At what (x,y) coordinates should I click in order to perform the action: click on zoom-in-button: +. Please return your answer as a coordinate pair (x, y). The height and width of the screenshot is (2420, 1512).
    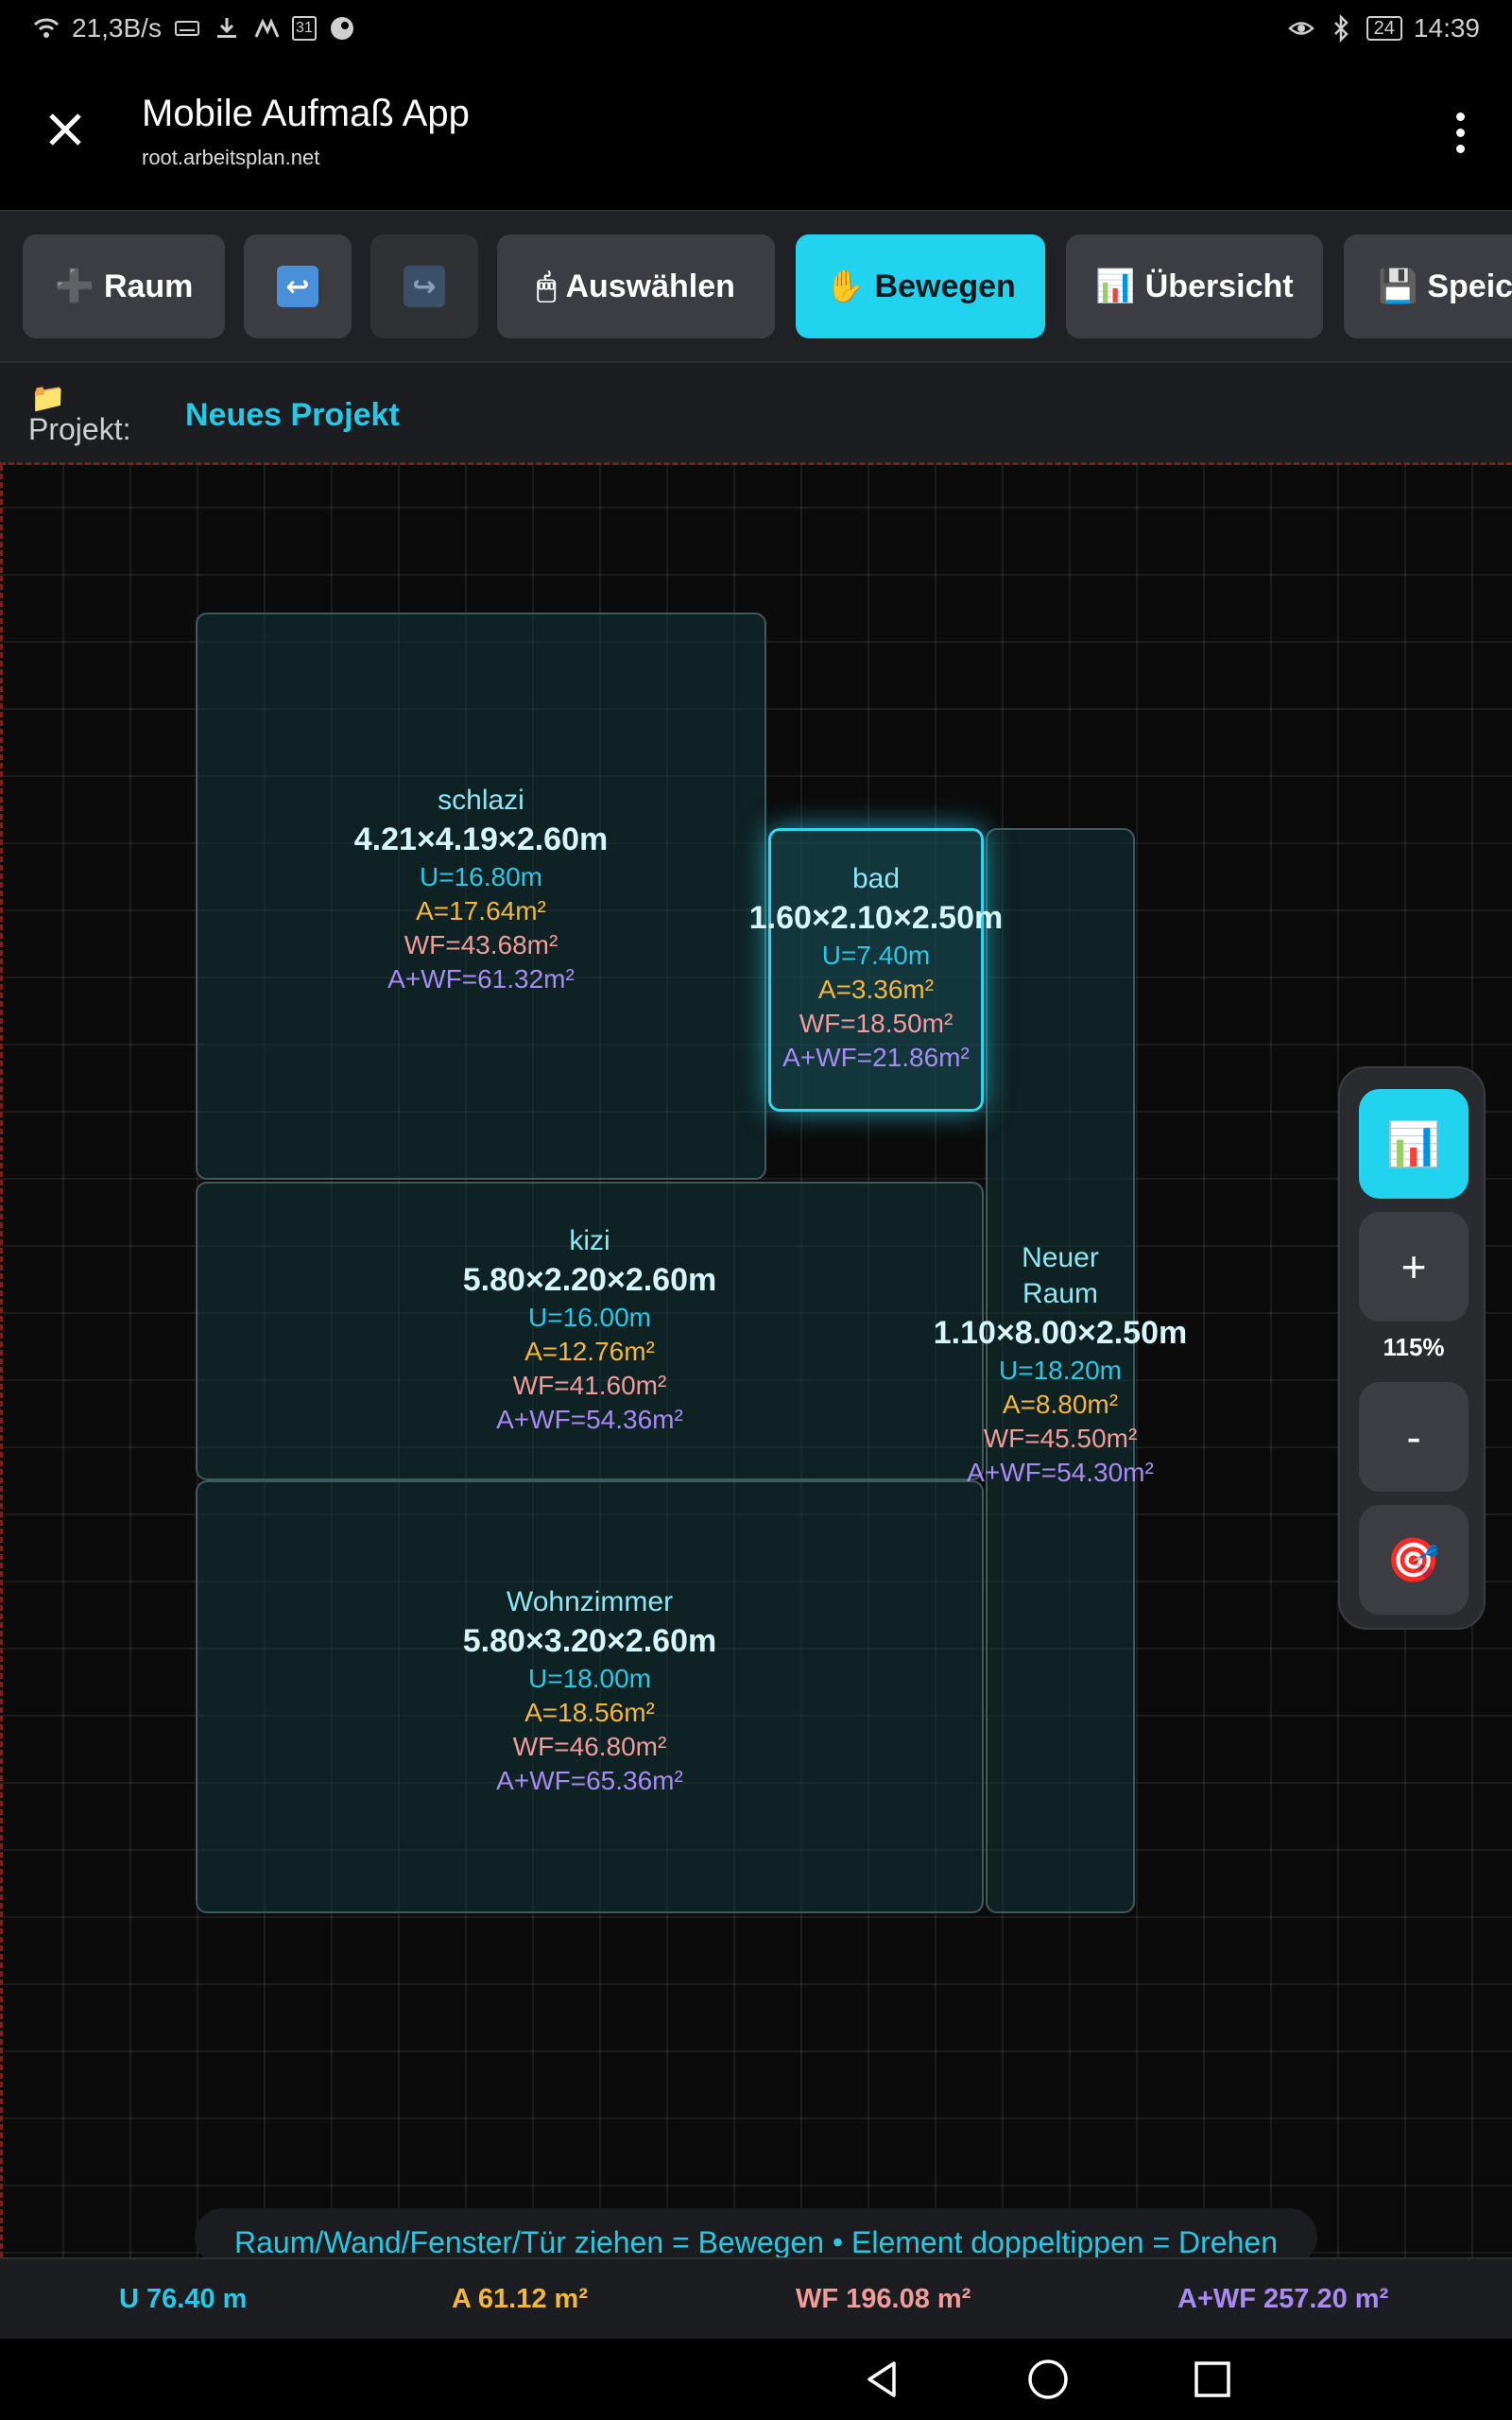
    Looking at the image, I should click on (1414, 1267).